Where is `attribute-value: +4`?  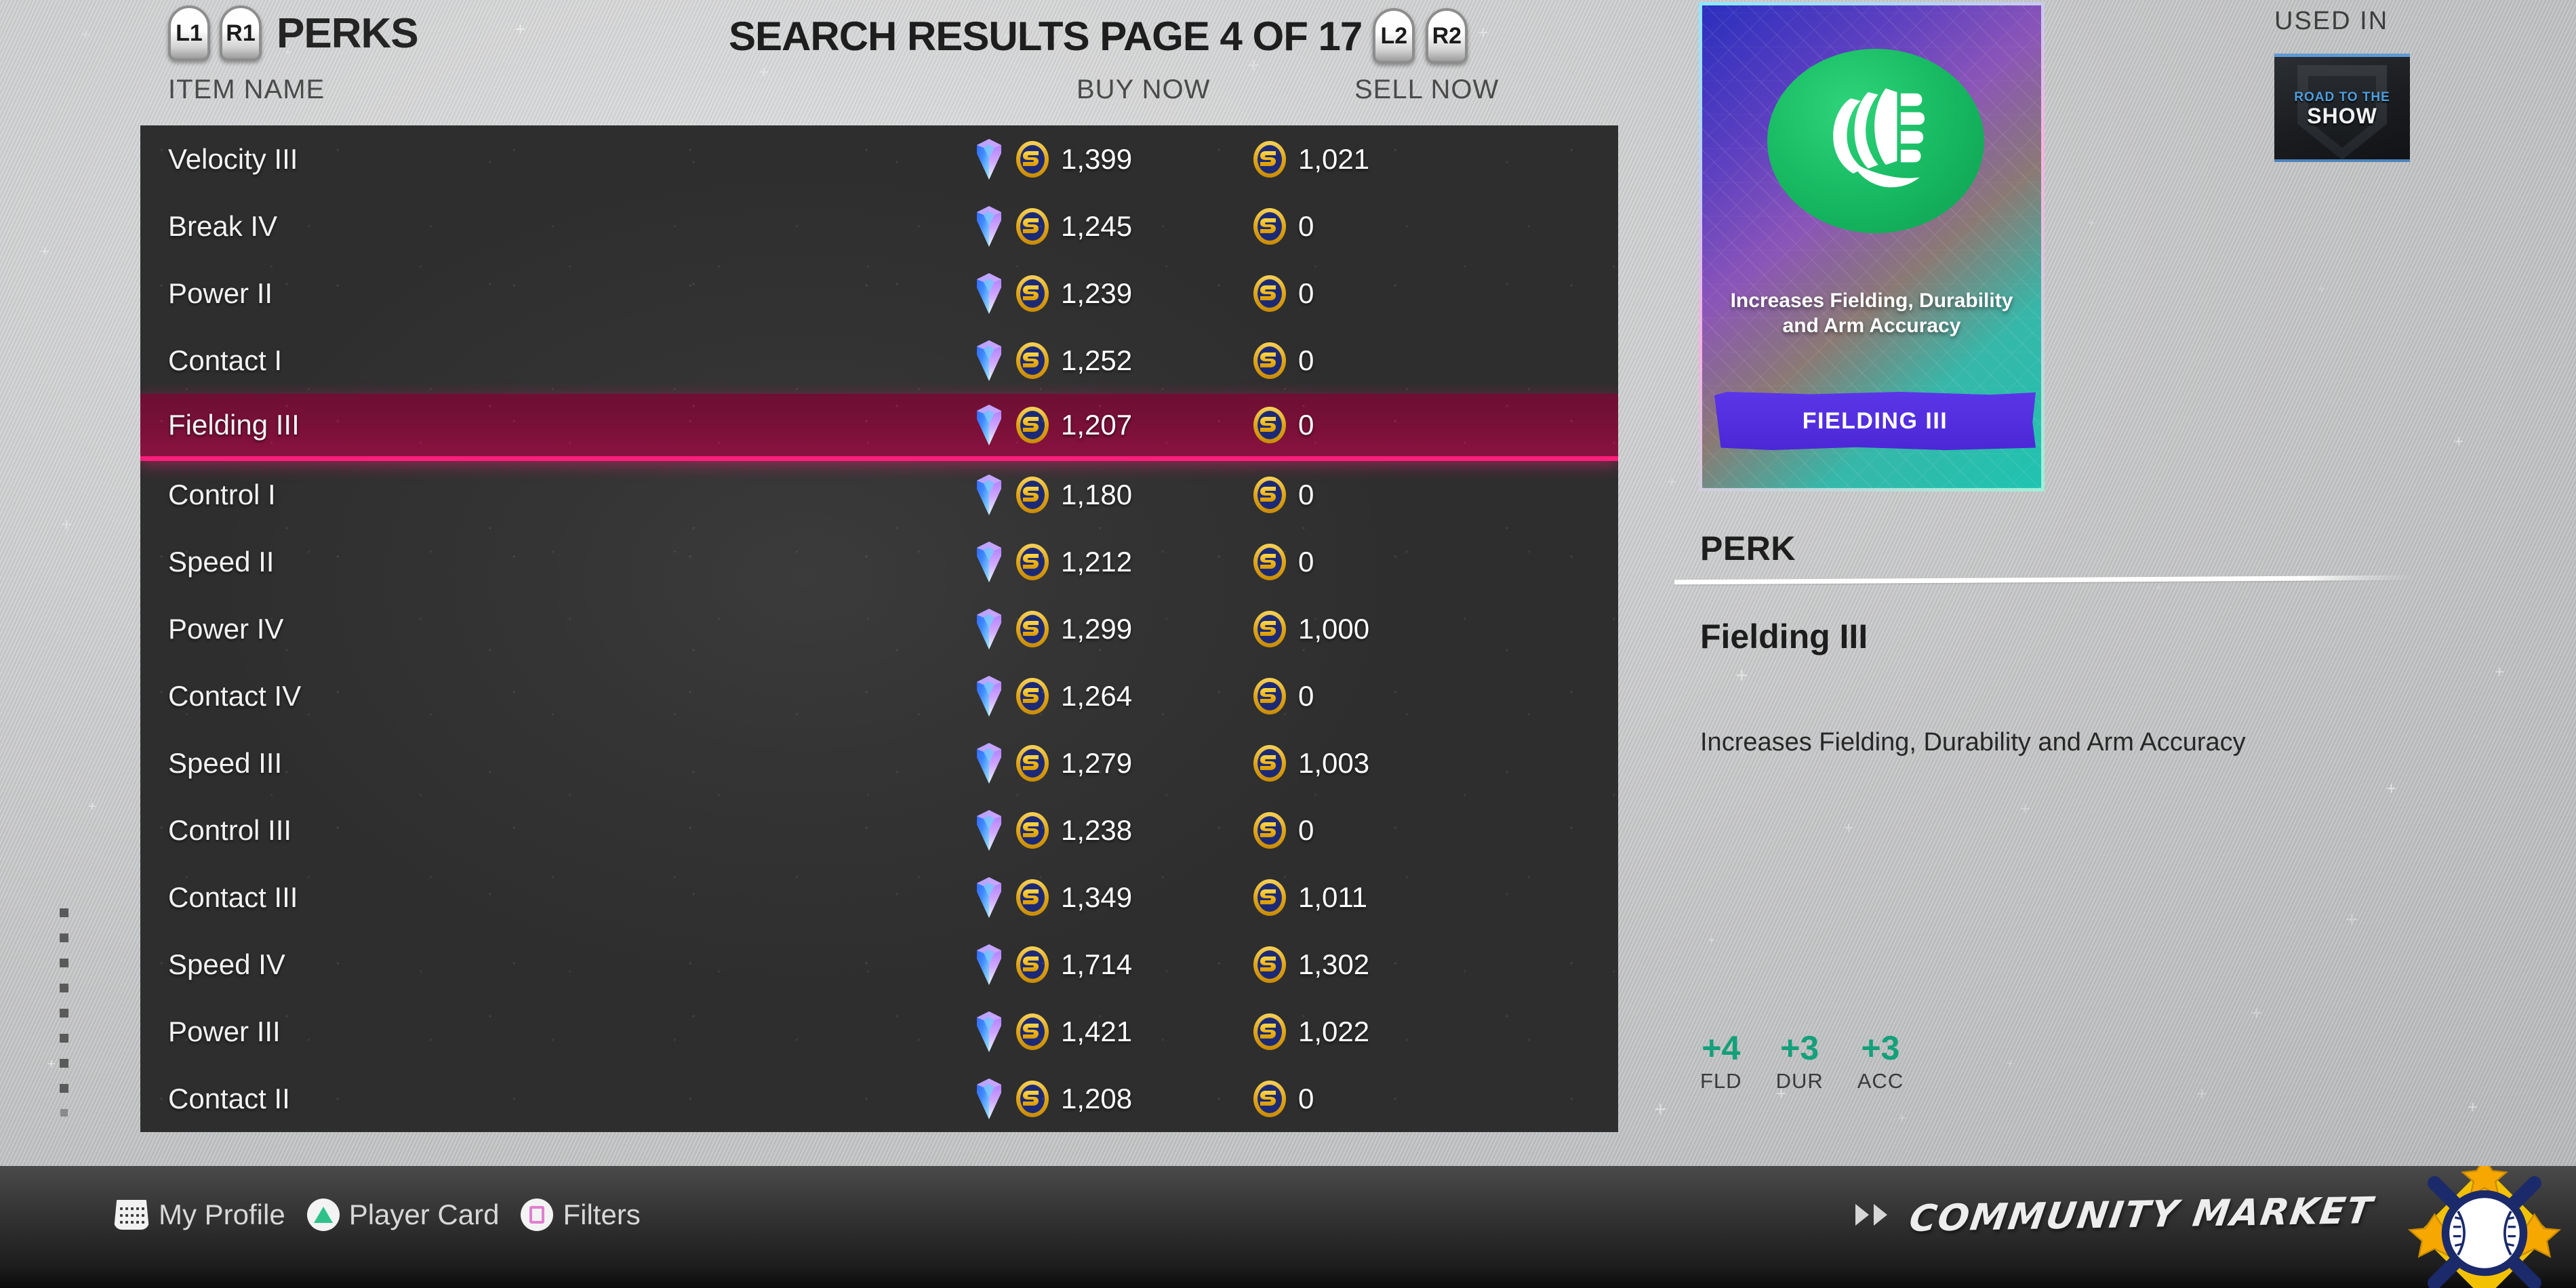 attribute-value: +4 is located at coordinates (1721, 1048).